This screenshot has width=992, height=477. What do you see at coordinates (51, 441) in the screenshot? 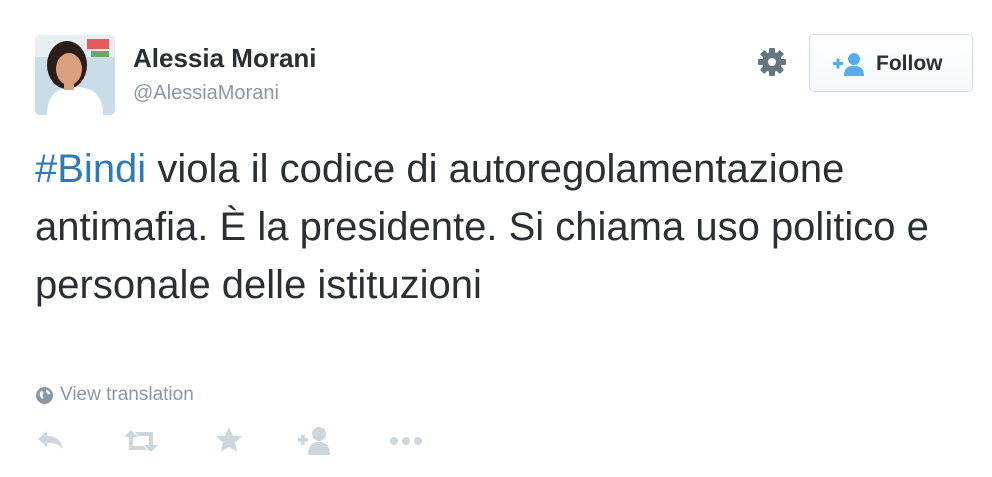
I see `reply-icon` at bounding box center [51, 441].